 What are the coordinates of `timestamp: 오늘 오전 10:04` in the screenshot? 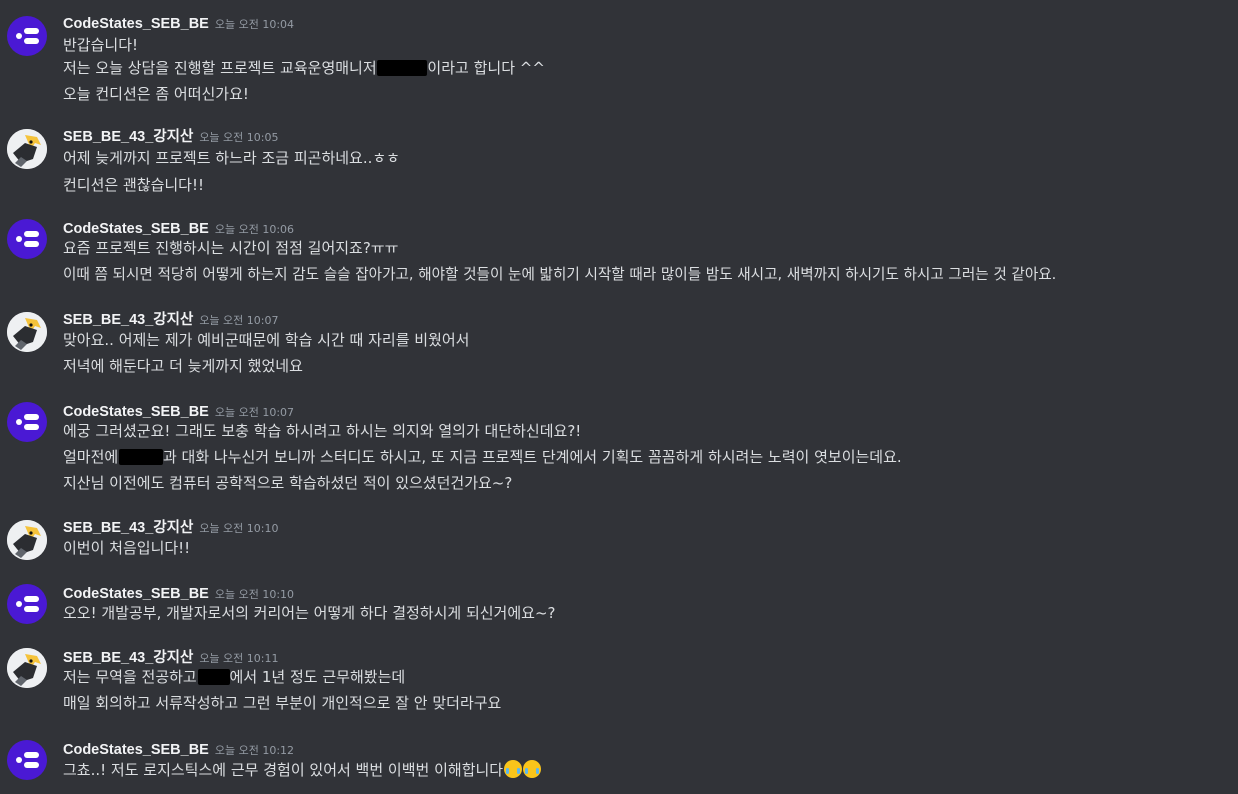 It's located at (254, 24).